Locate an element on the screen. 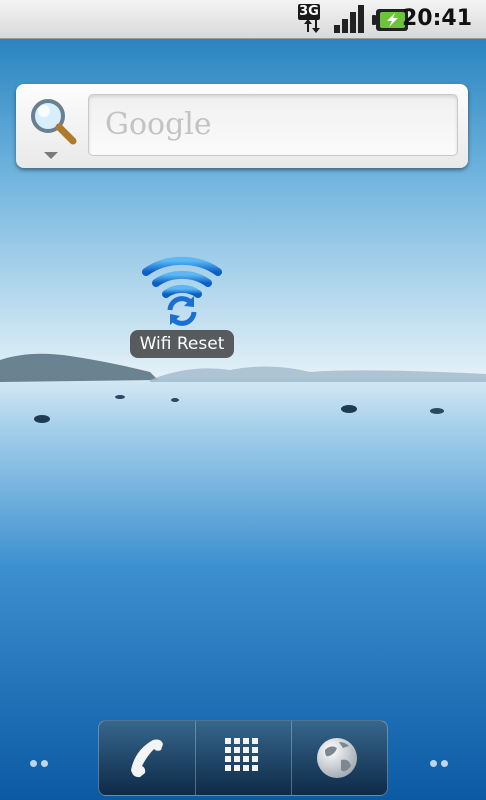 The height and width of the screenshot is (800, 486). globe-icon is located at coordinates (337, 758).